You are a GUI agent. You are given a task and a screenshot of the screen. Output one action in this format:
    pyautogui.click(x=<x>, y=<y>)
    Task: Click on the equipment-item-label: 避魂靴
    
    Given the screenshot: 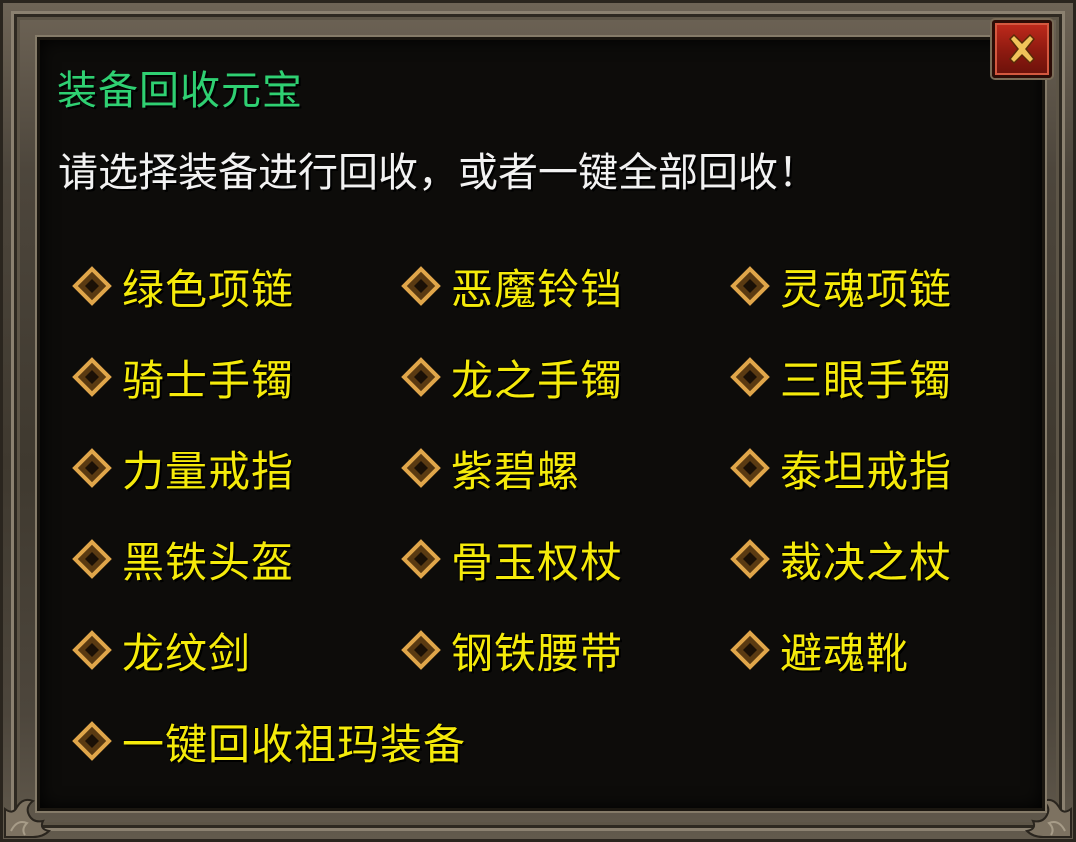 What is the action you would take?
    pyautogui.click(x=845, y=653)
    